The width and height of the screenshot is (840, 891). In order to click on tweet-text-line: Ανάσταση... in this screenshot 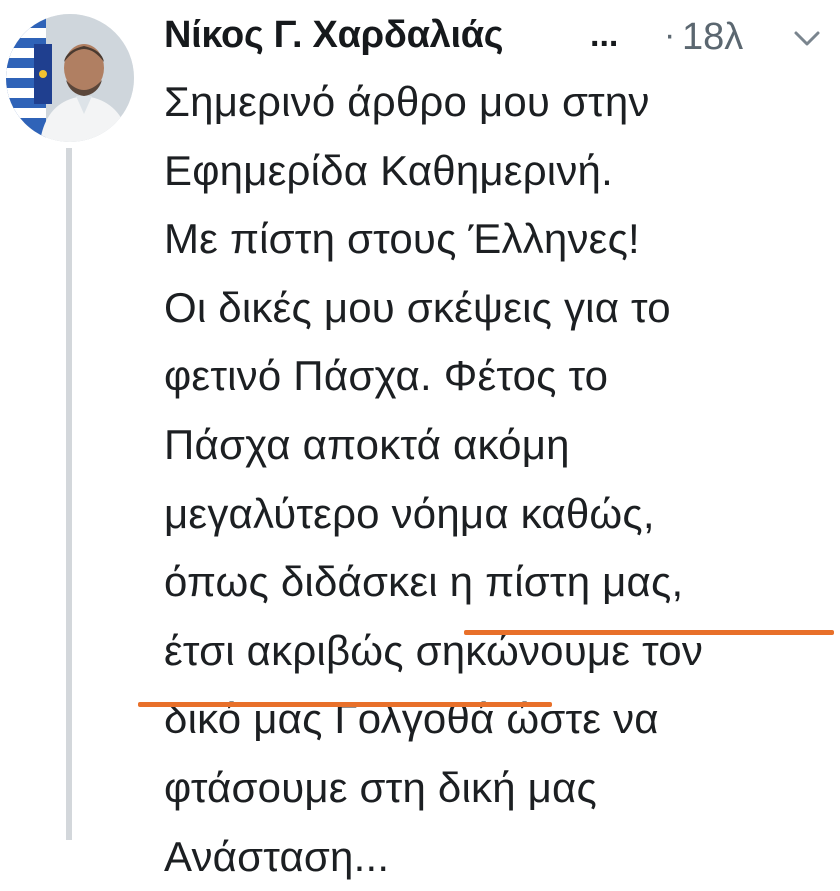, I will do `click(277, 856)`.